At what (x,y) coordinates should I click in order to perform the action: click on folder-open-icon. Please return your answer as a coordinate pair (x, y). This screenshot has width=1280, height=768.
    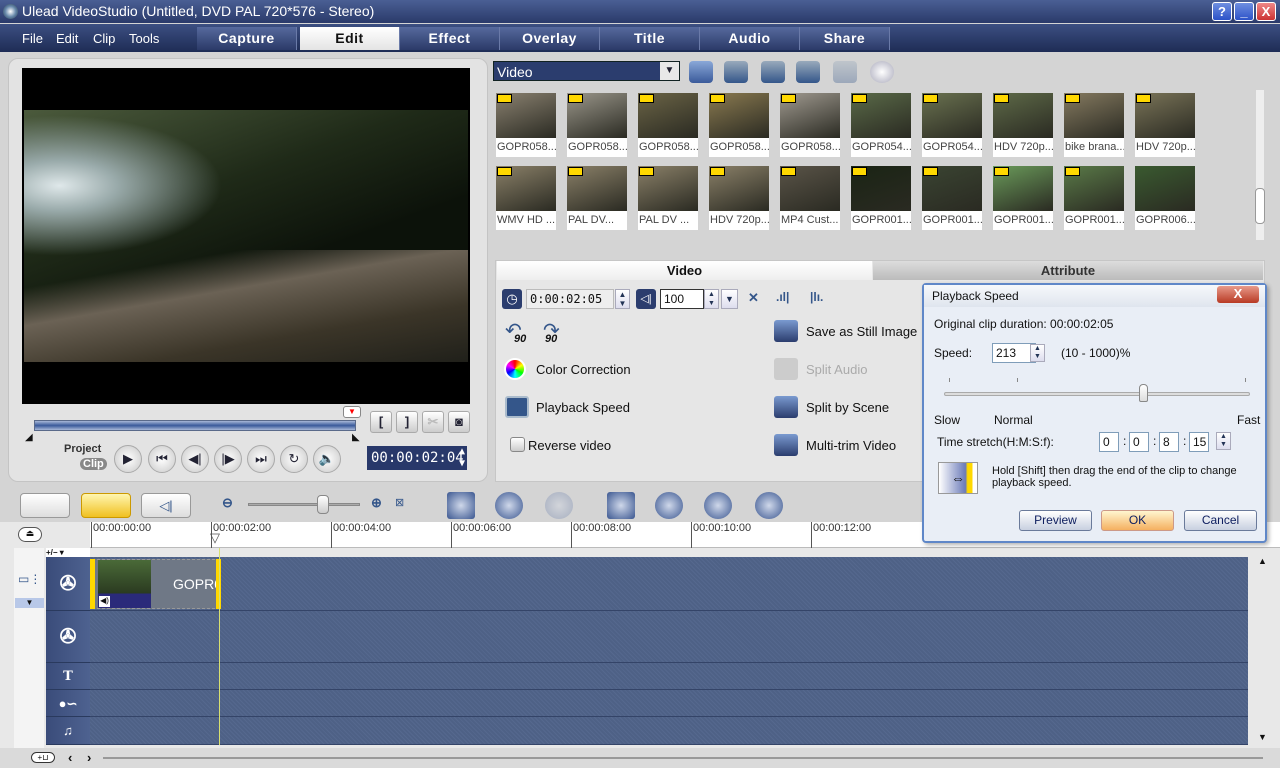
    Looking at the image, I should click on (701, 72).